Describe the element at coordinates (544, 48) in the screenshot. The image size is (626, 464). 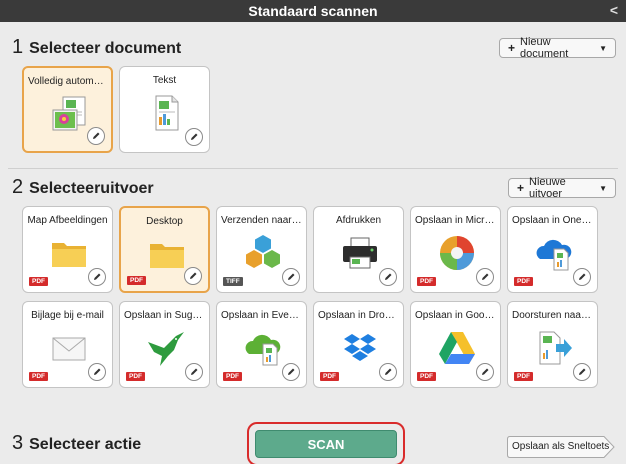
I see `new-document-label: Nieuw document` at that location.